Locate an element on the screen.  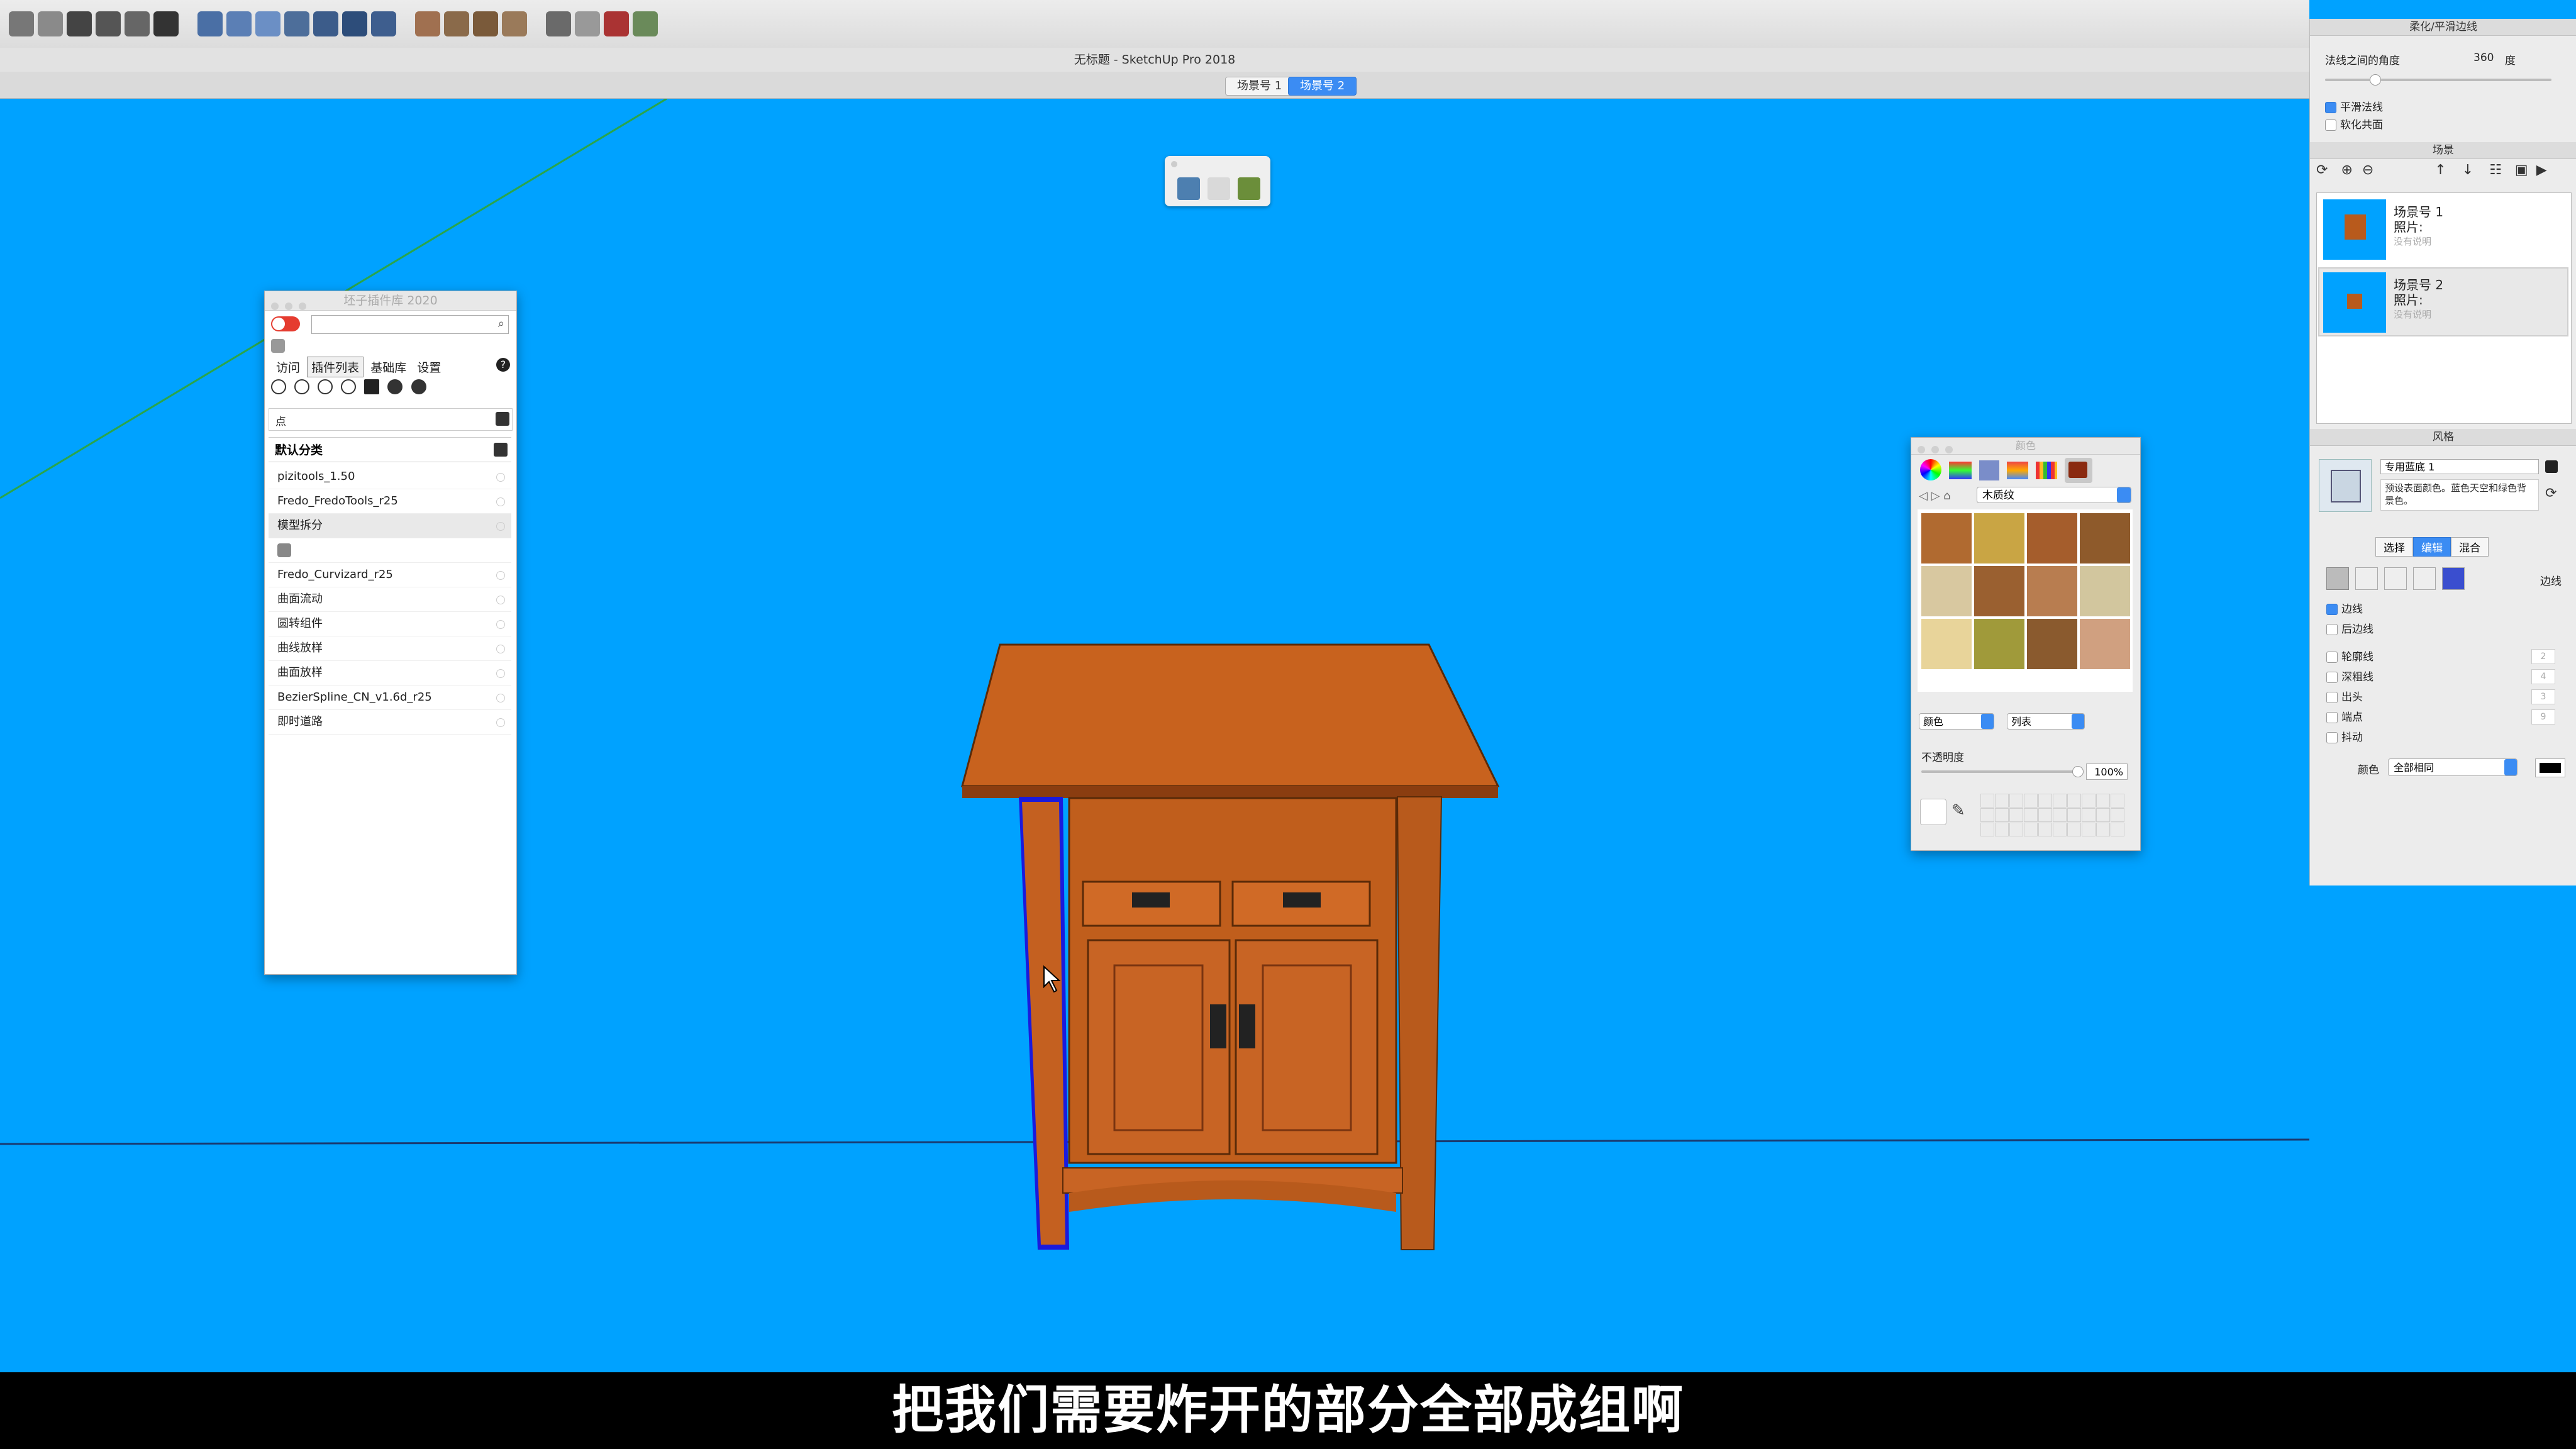
edge-option-row: 边线 is located at coordinates (2445, 610).